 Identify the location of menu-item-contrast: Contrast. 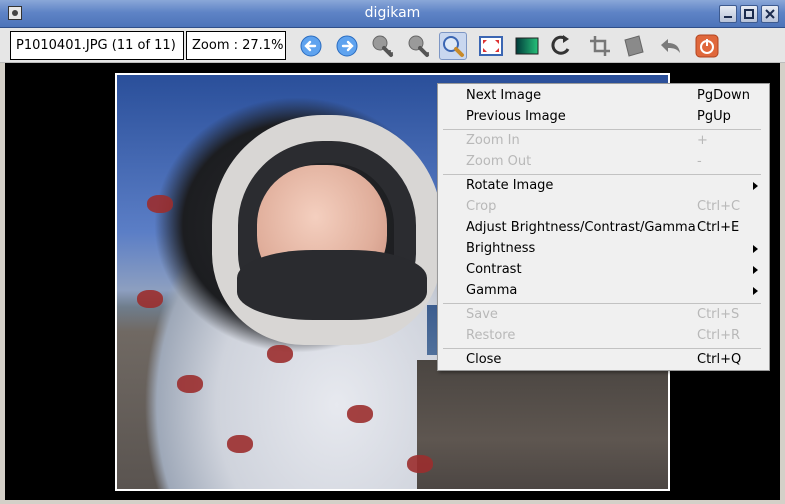
(603, 270).